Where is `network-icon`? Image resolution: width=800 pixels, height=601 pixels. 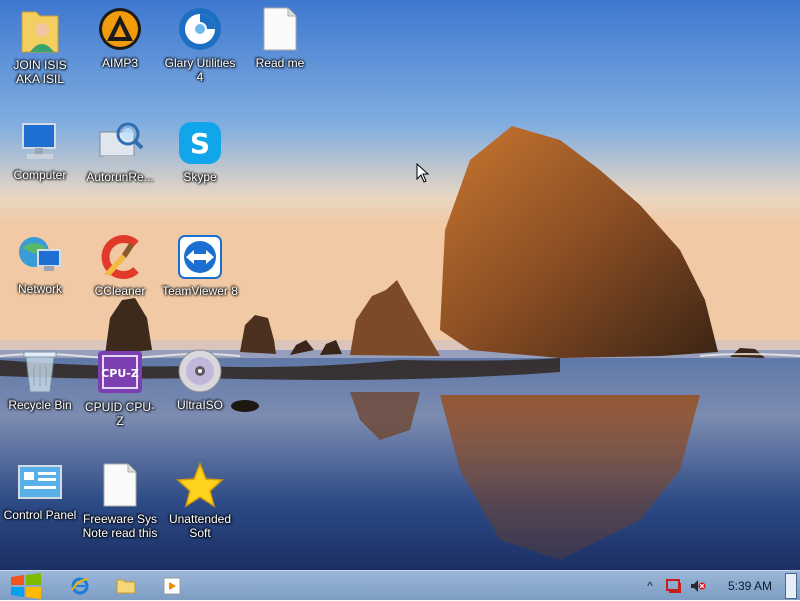
network-icon is located at coordinates (40, 256).